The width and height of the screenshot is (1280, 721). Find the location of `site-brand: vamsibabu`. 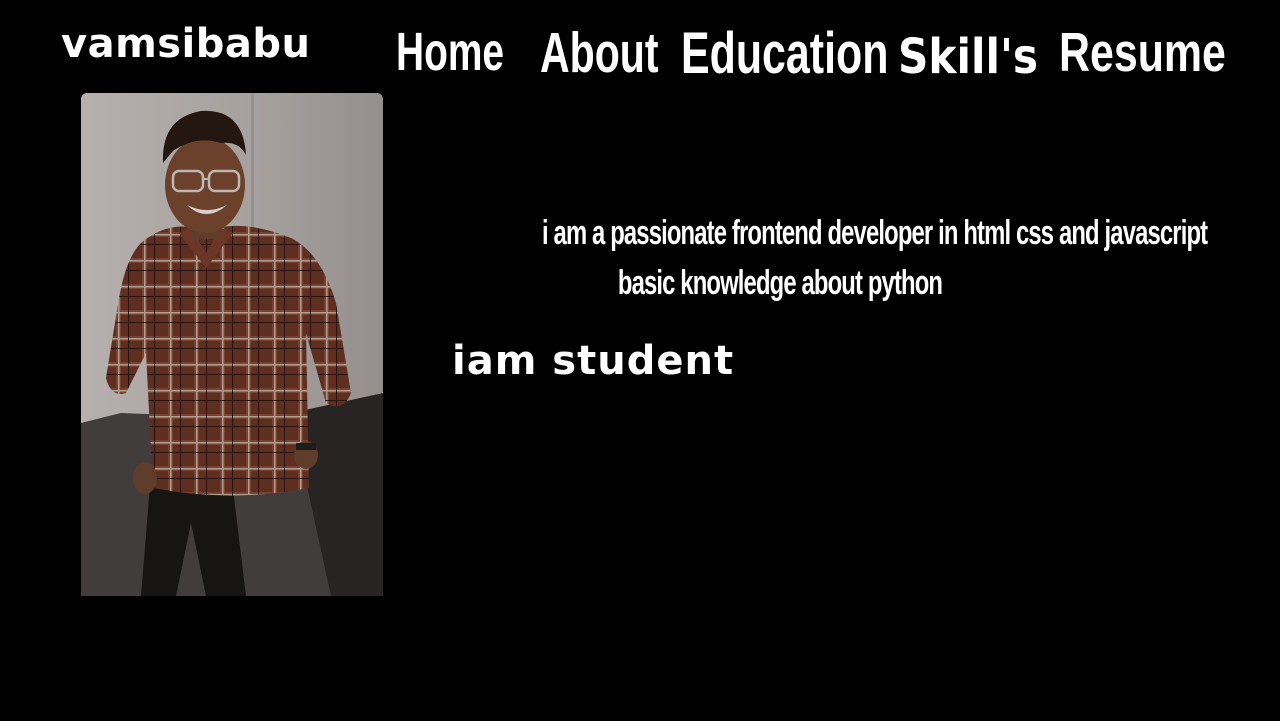

site-brand: vamsibabu is located at coordinates (186, 44).